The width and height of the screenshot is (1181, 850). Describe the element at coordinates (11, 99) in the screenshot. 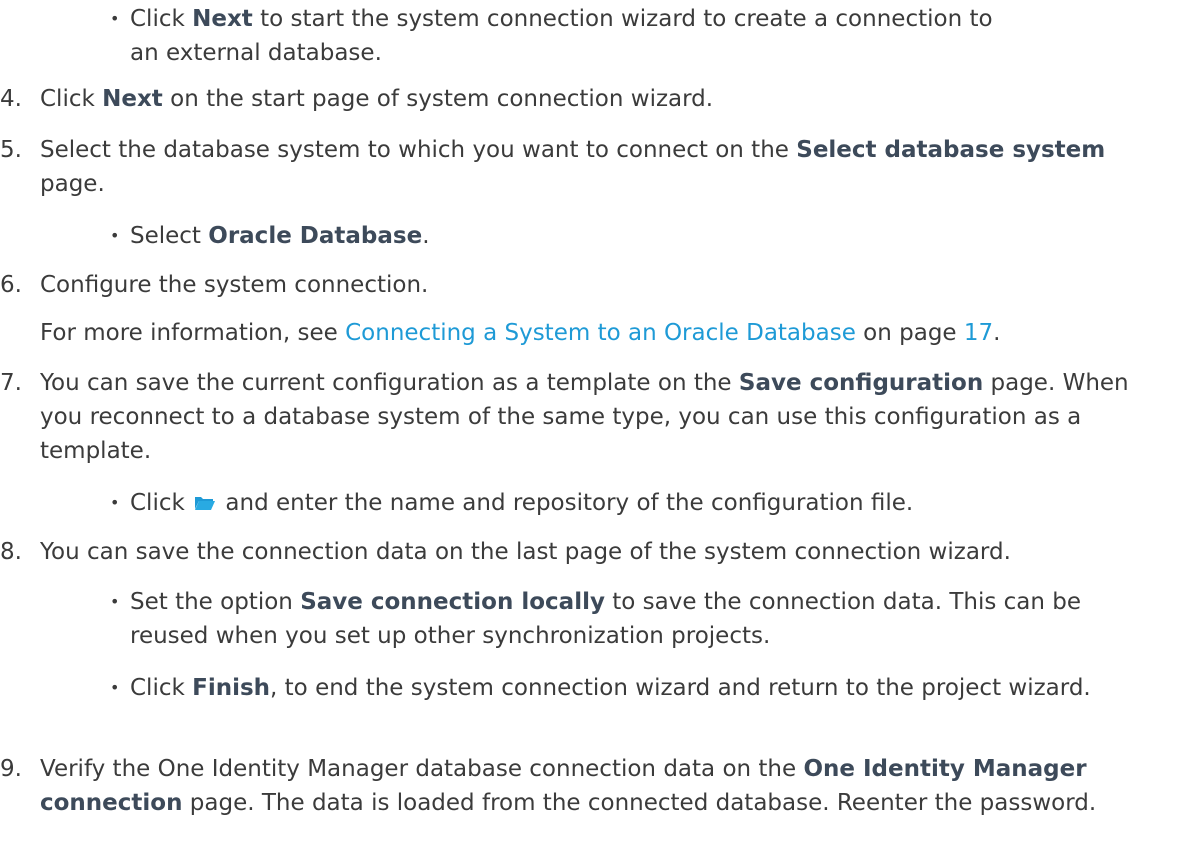

I see `step-number: 4.` at that location.